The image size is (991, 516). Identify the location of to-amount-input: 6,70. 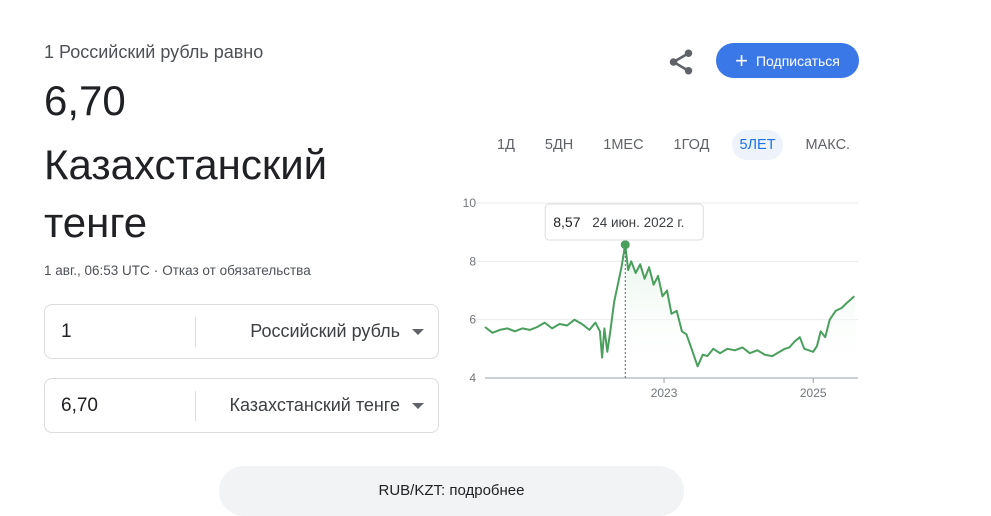
(120, 406).